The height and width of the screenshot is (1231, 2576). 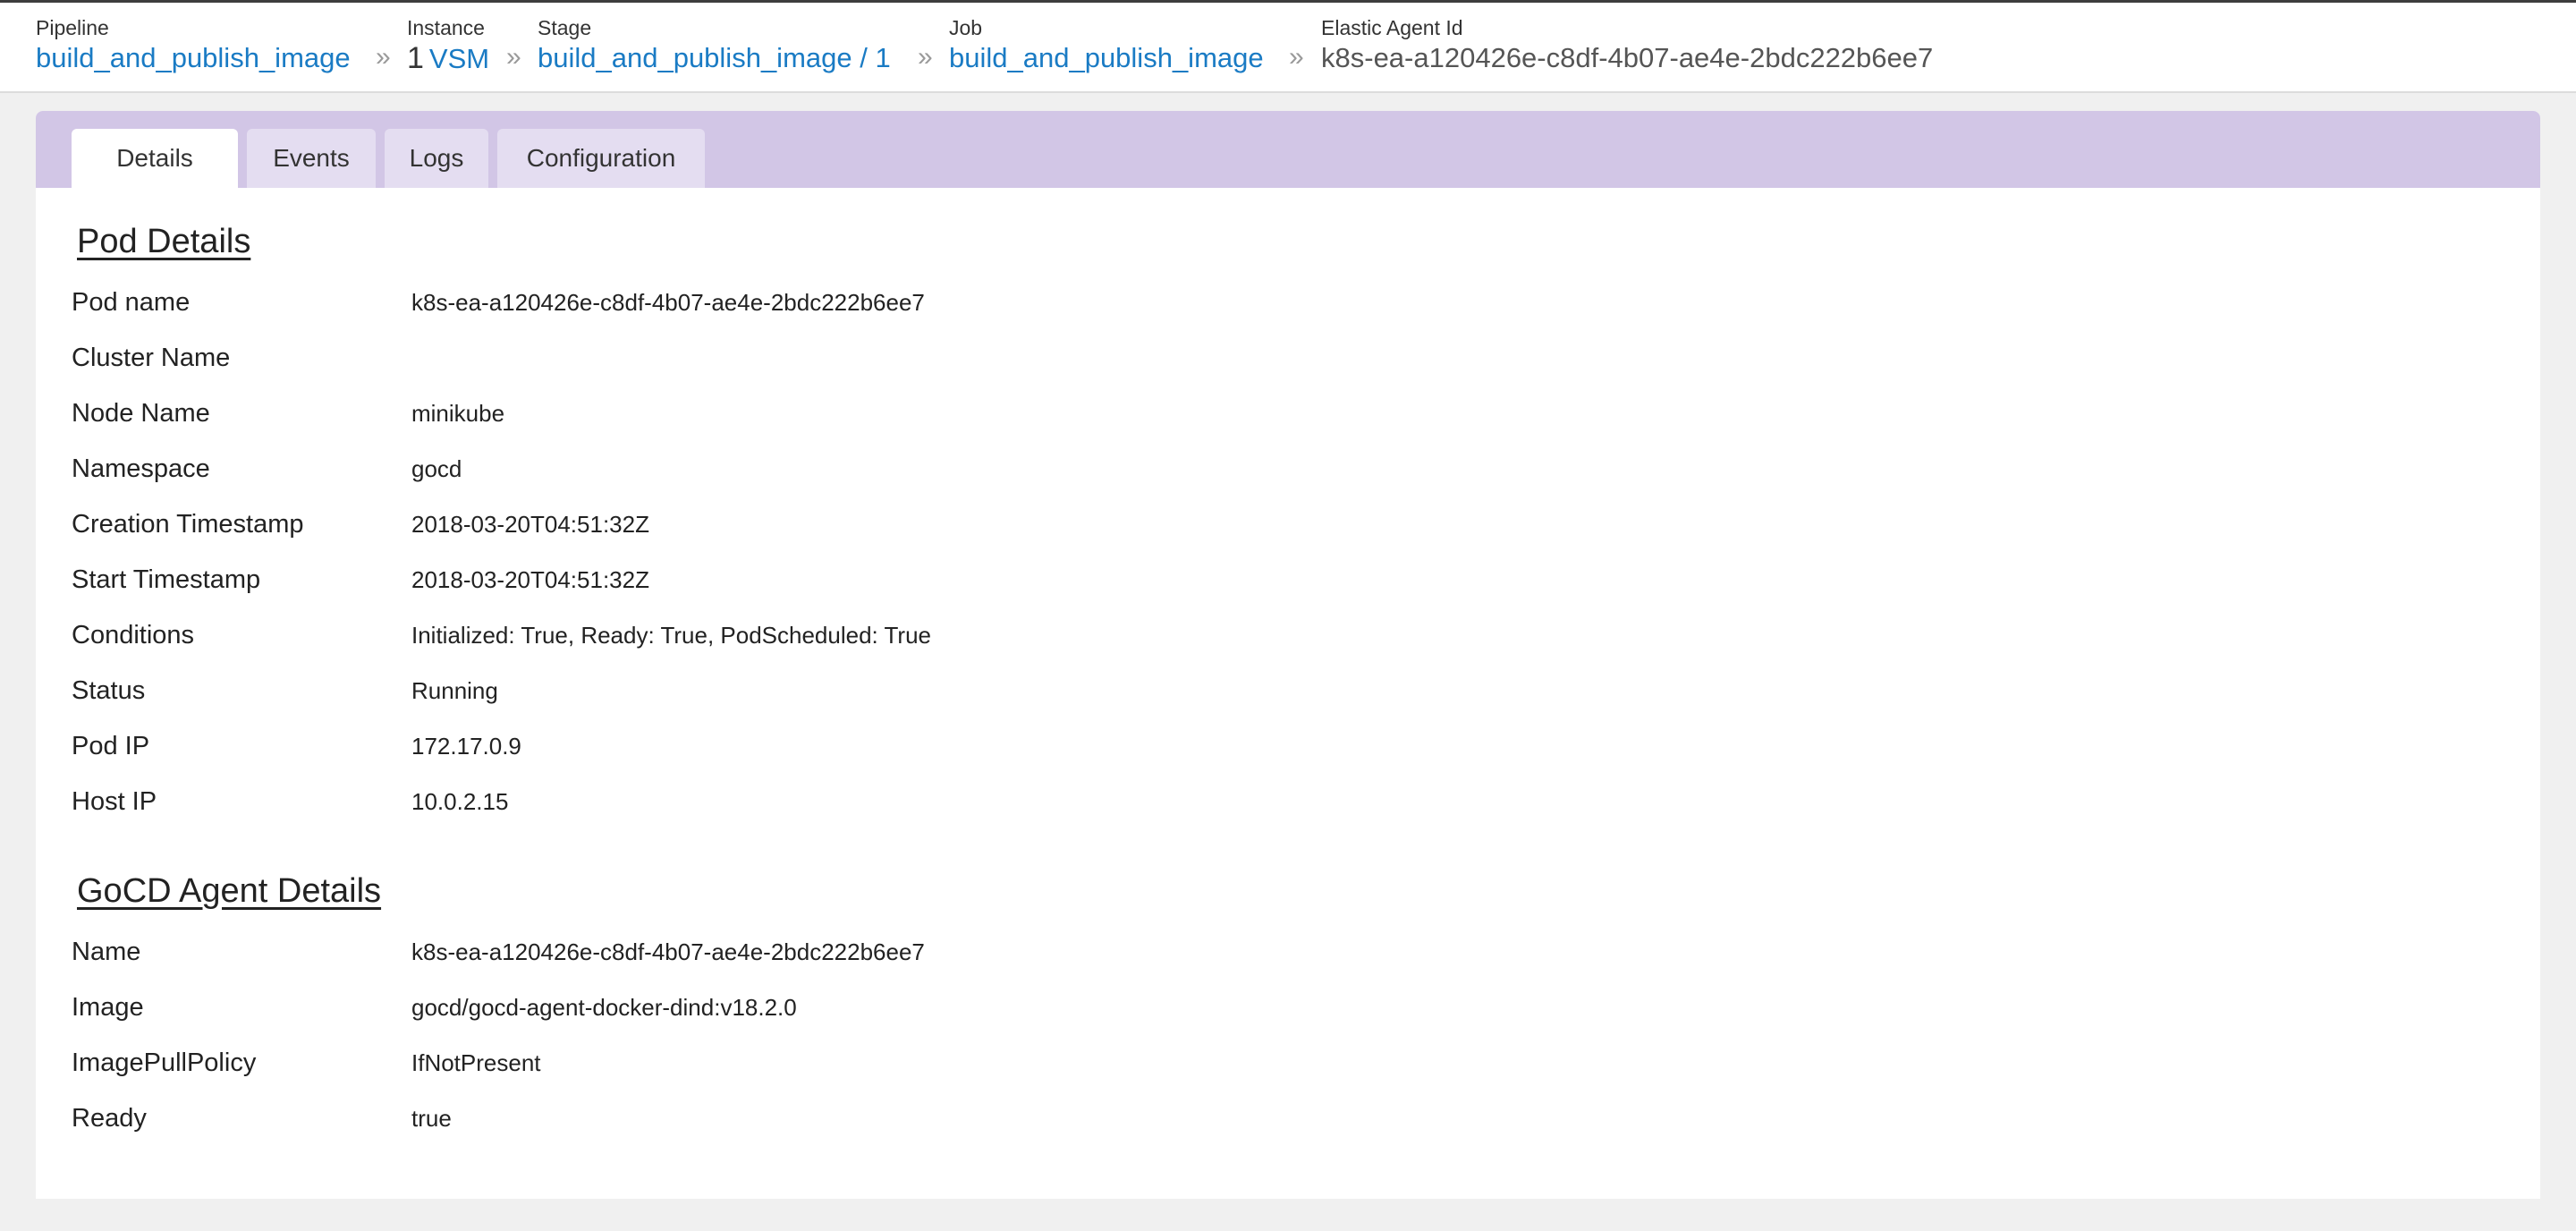 I want to click on detail-key: Ready, so click(x=109, y=1118).